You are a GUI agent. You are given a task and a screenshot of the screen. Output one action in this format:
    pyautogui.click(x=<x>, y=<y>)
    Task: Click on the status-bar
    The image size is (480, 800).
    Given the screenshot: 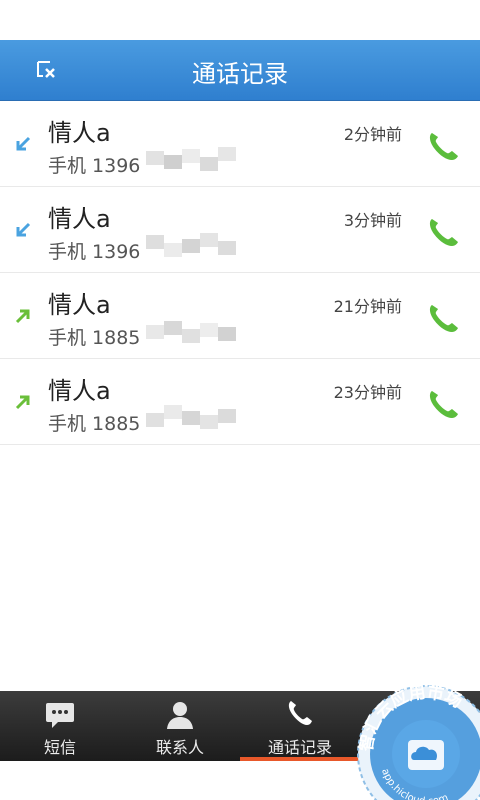 What is the action you would take?
    pyautogui.click(x=240, y=20)
    